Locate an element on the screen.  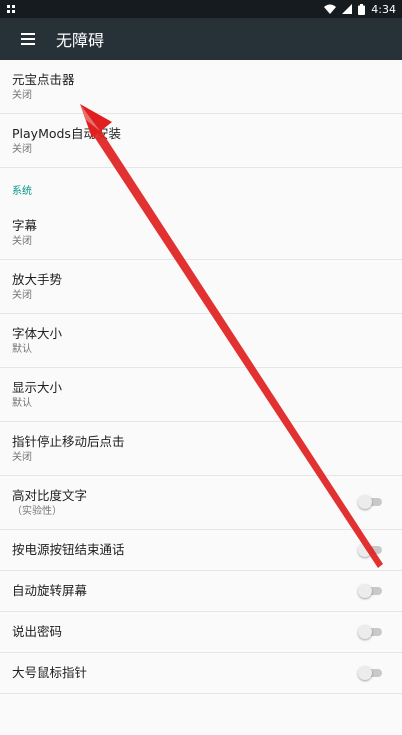
setting-title: 字体大小 is located at coordinates (37, 333).